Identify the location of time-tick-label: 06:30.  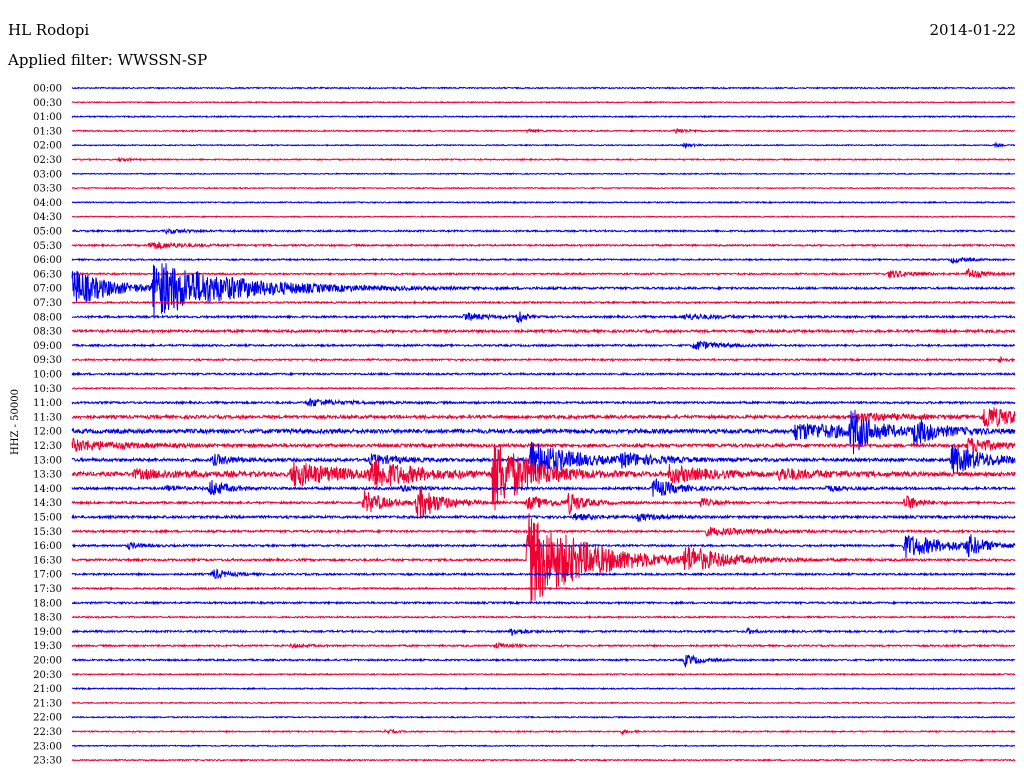
(47, 274).